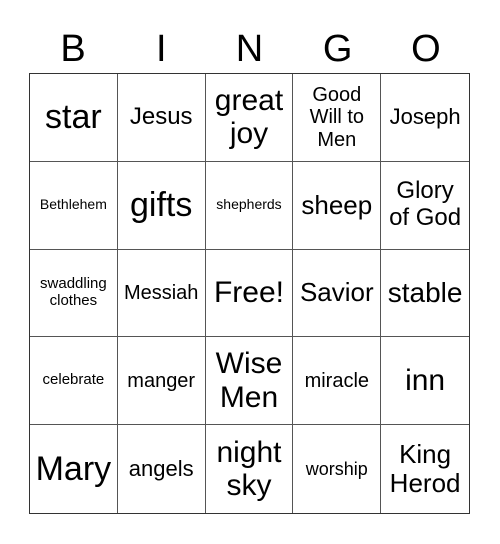  I want to click on bingo-cell: star, so click(74, 118).